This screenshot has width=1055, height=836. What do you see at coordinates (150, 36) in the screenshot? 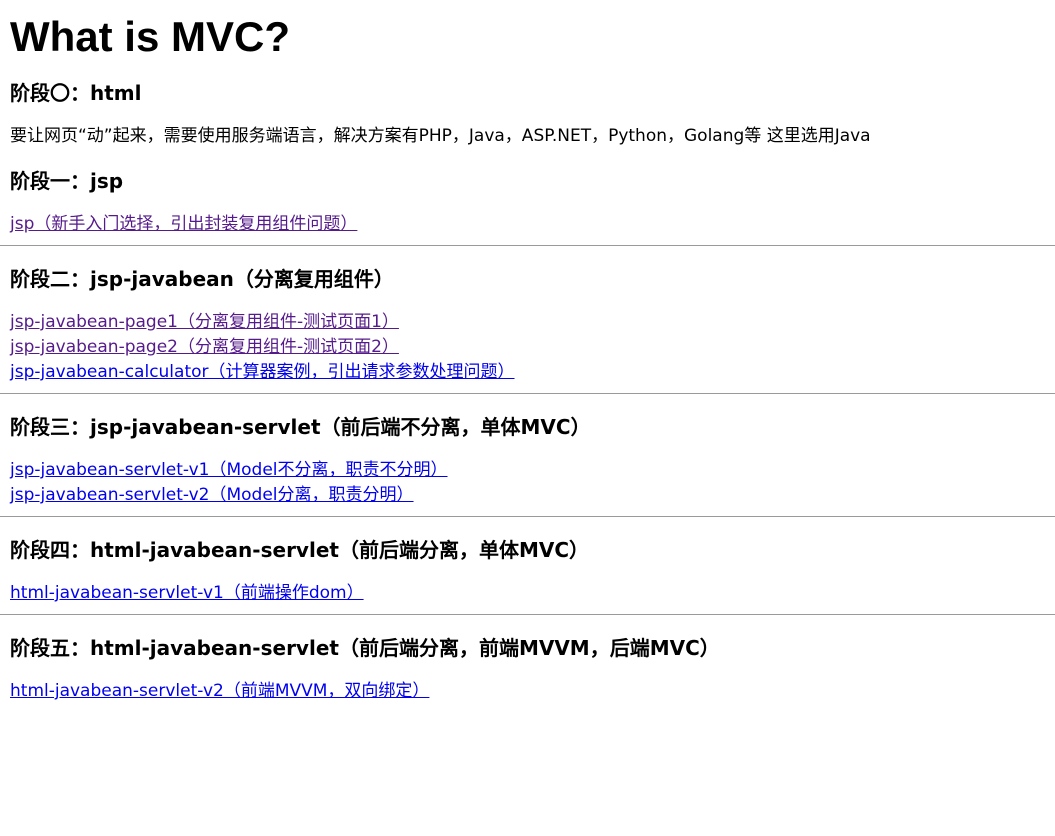
I see `page-title: What is MVC?` at bounding box center [150, 36].